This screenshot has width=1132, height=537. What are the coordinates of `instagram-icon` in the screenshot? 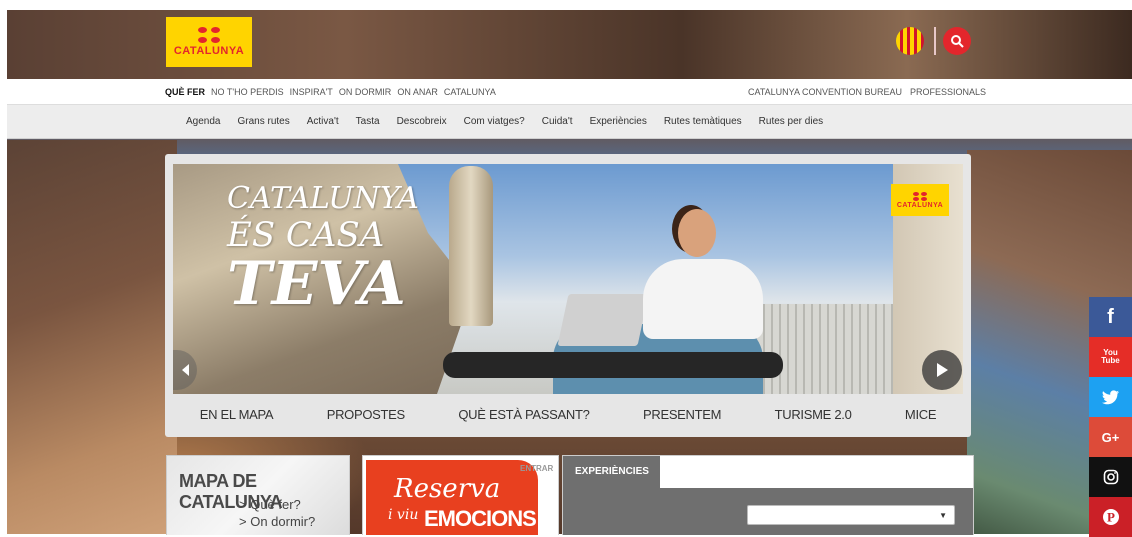 It's located at (1110, 477).